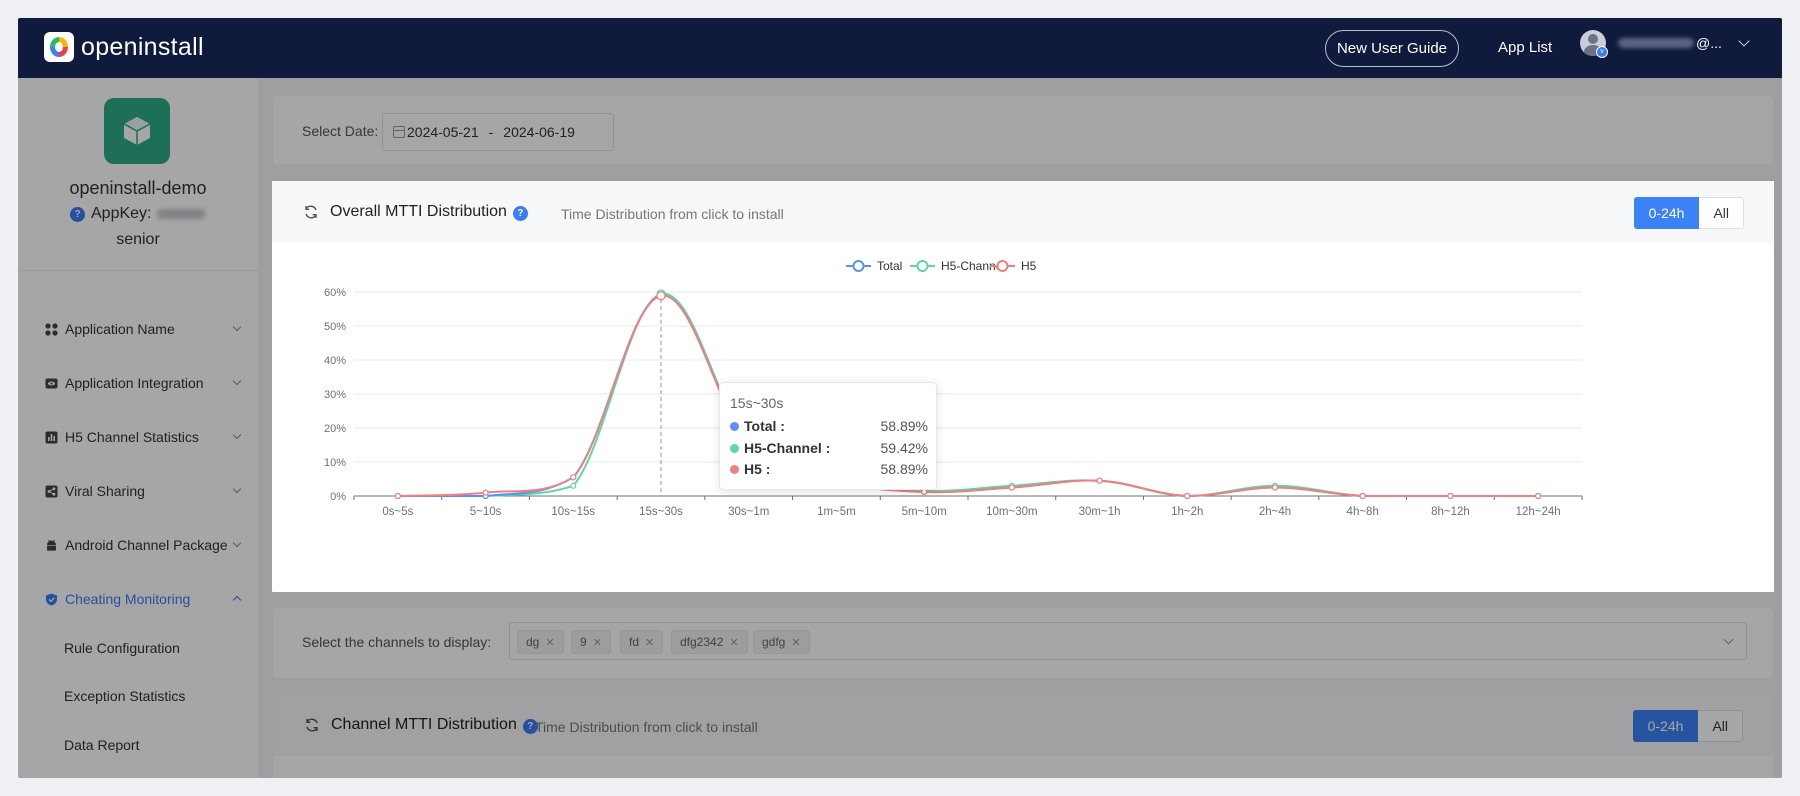 The image size is (1800, 796). What do you see at coordinates (573, 512) in the screenshot?
I see `x-tick-label: 10s~15s` at bounding box center [573, 512].